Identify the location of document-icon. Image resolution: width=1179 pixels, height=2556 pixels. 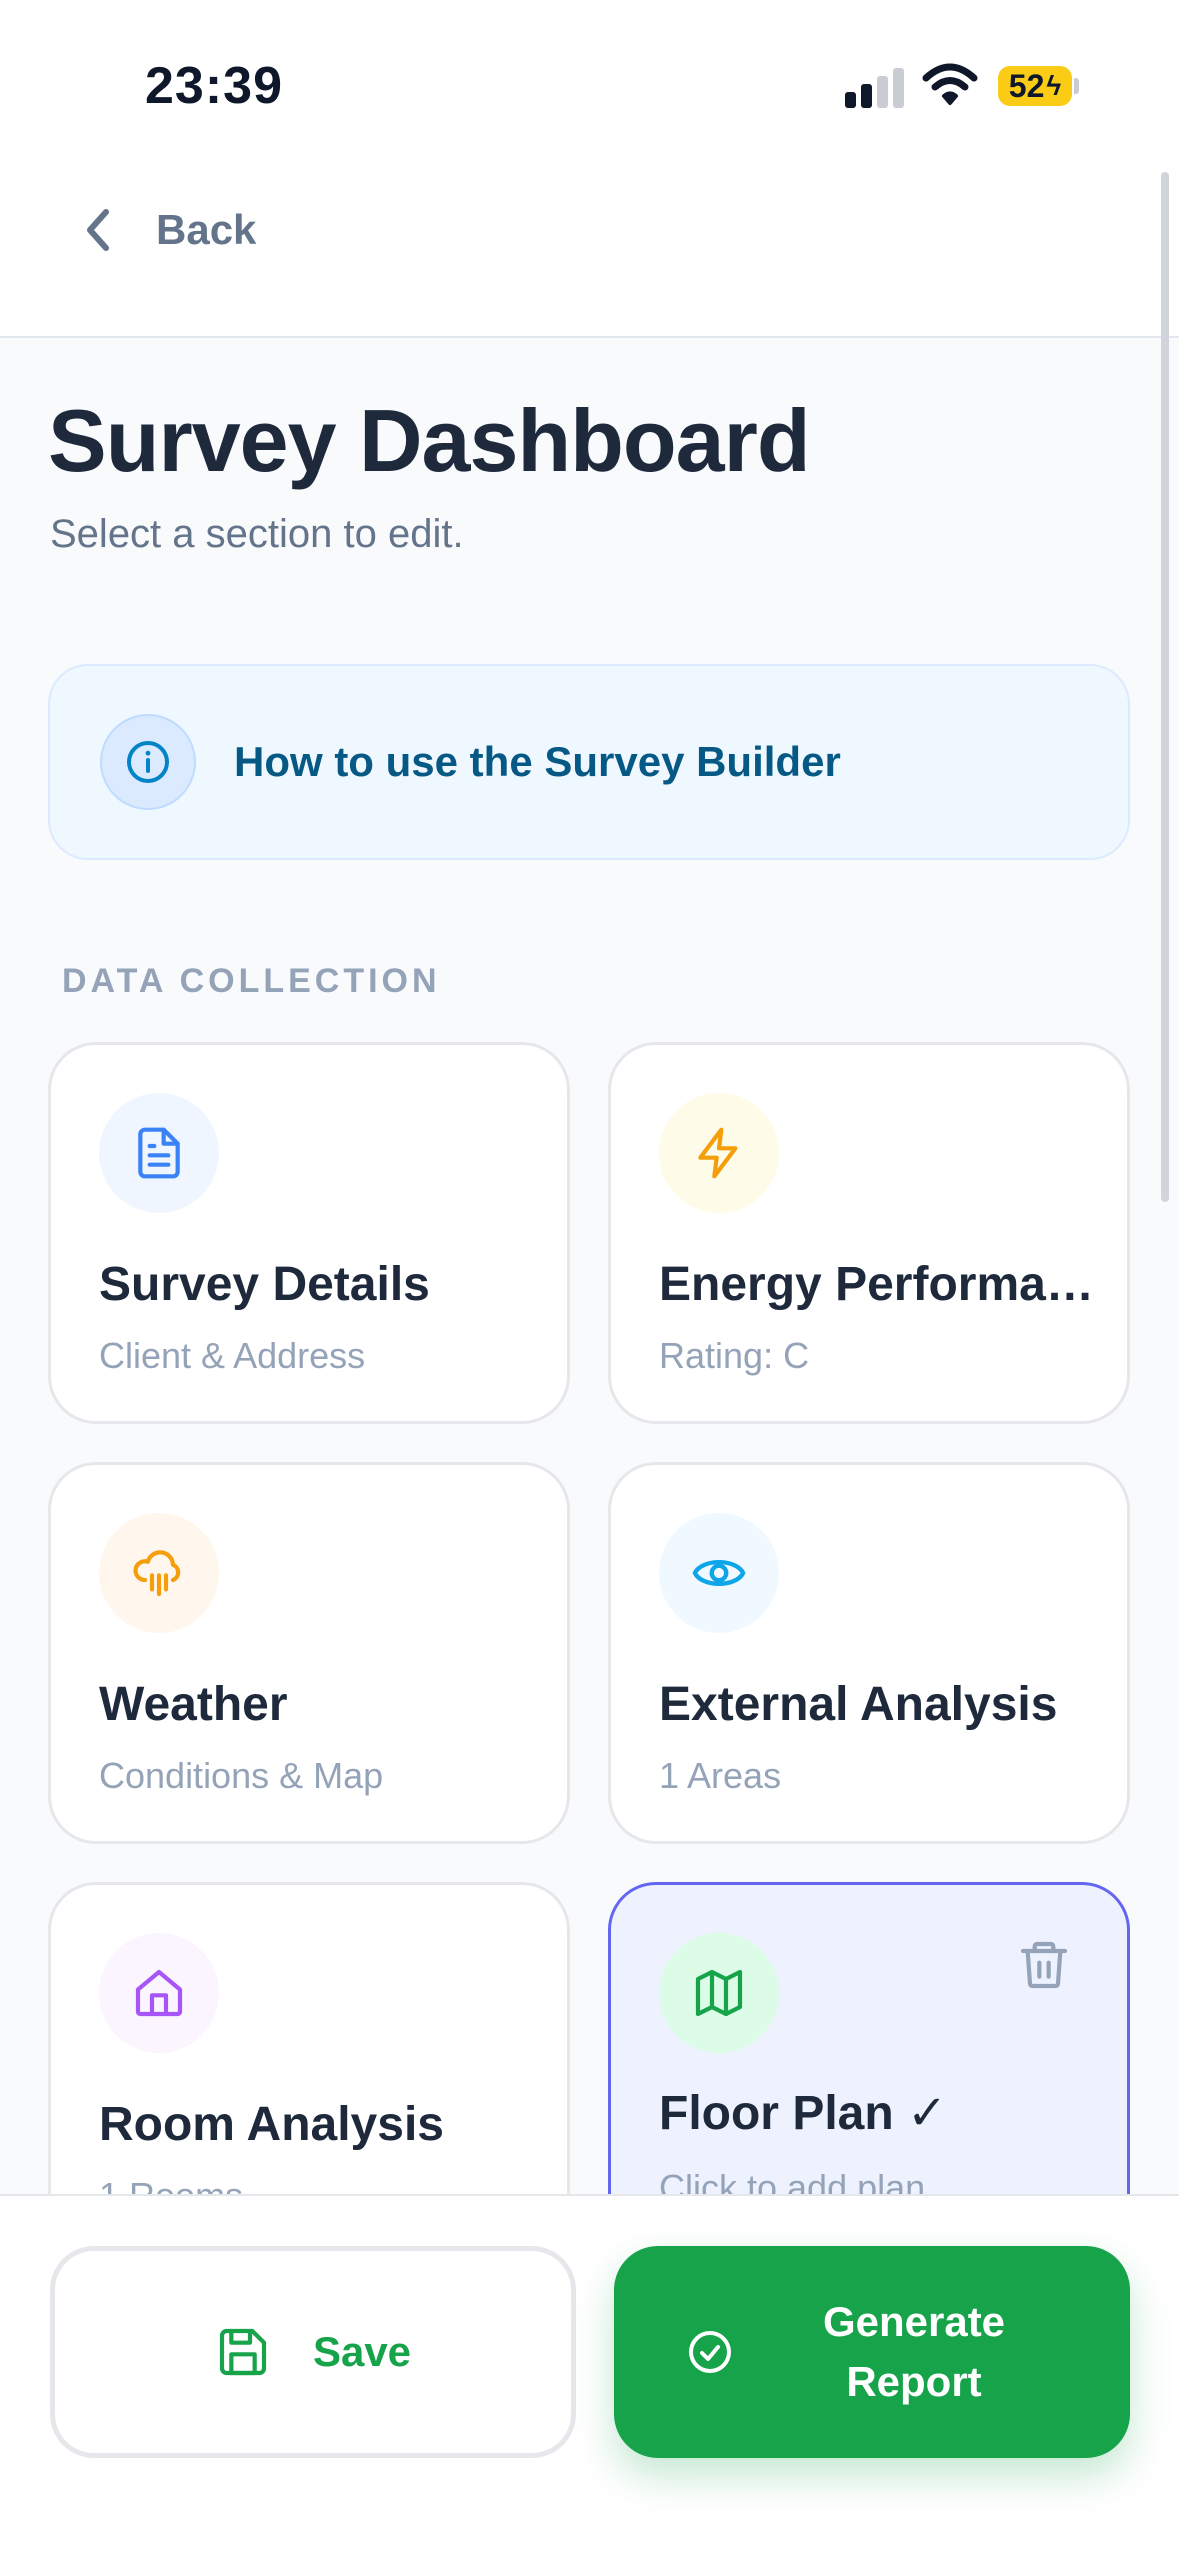
(159, 1153).